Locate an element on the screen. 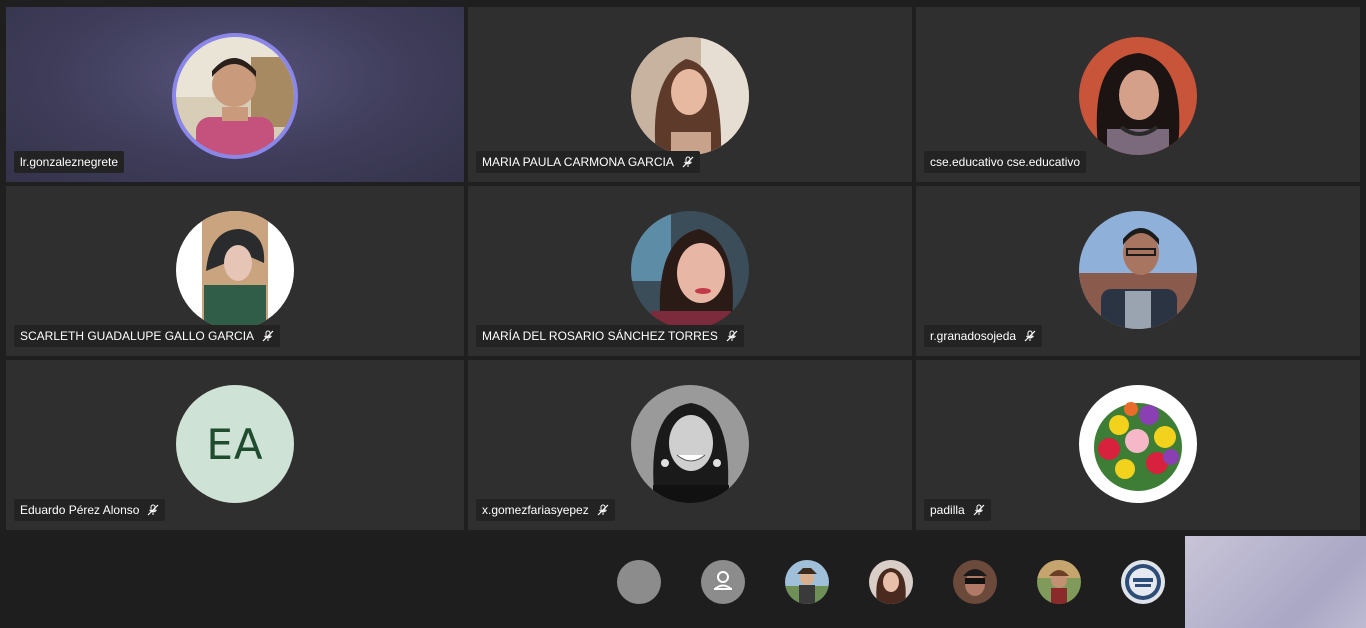 The height and width of the screenshot is (628, 1366). participant-tile: lr.gonzaleznegrete is located at coordinates (235, 94).